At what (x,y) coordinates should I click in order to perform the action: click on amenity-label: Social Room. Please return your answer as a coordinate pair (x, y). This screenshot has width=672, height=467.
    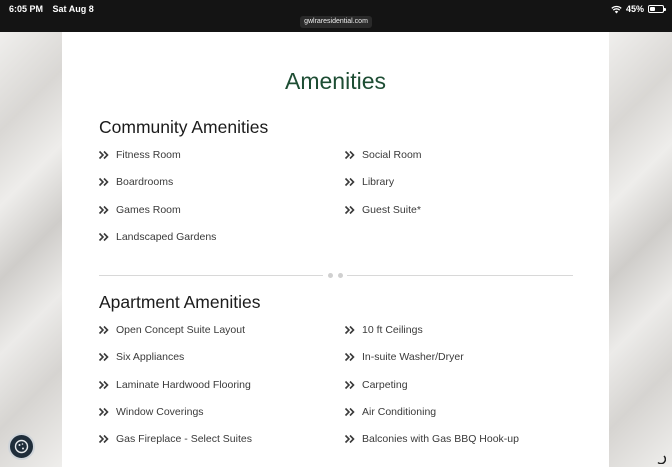
    Looking at the image, I should click on (392, 155).